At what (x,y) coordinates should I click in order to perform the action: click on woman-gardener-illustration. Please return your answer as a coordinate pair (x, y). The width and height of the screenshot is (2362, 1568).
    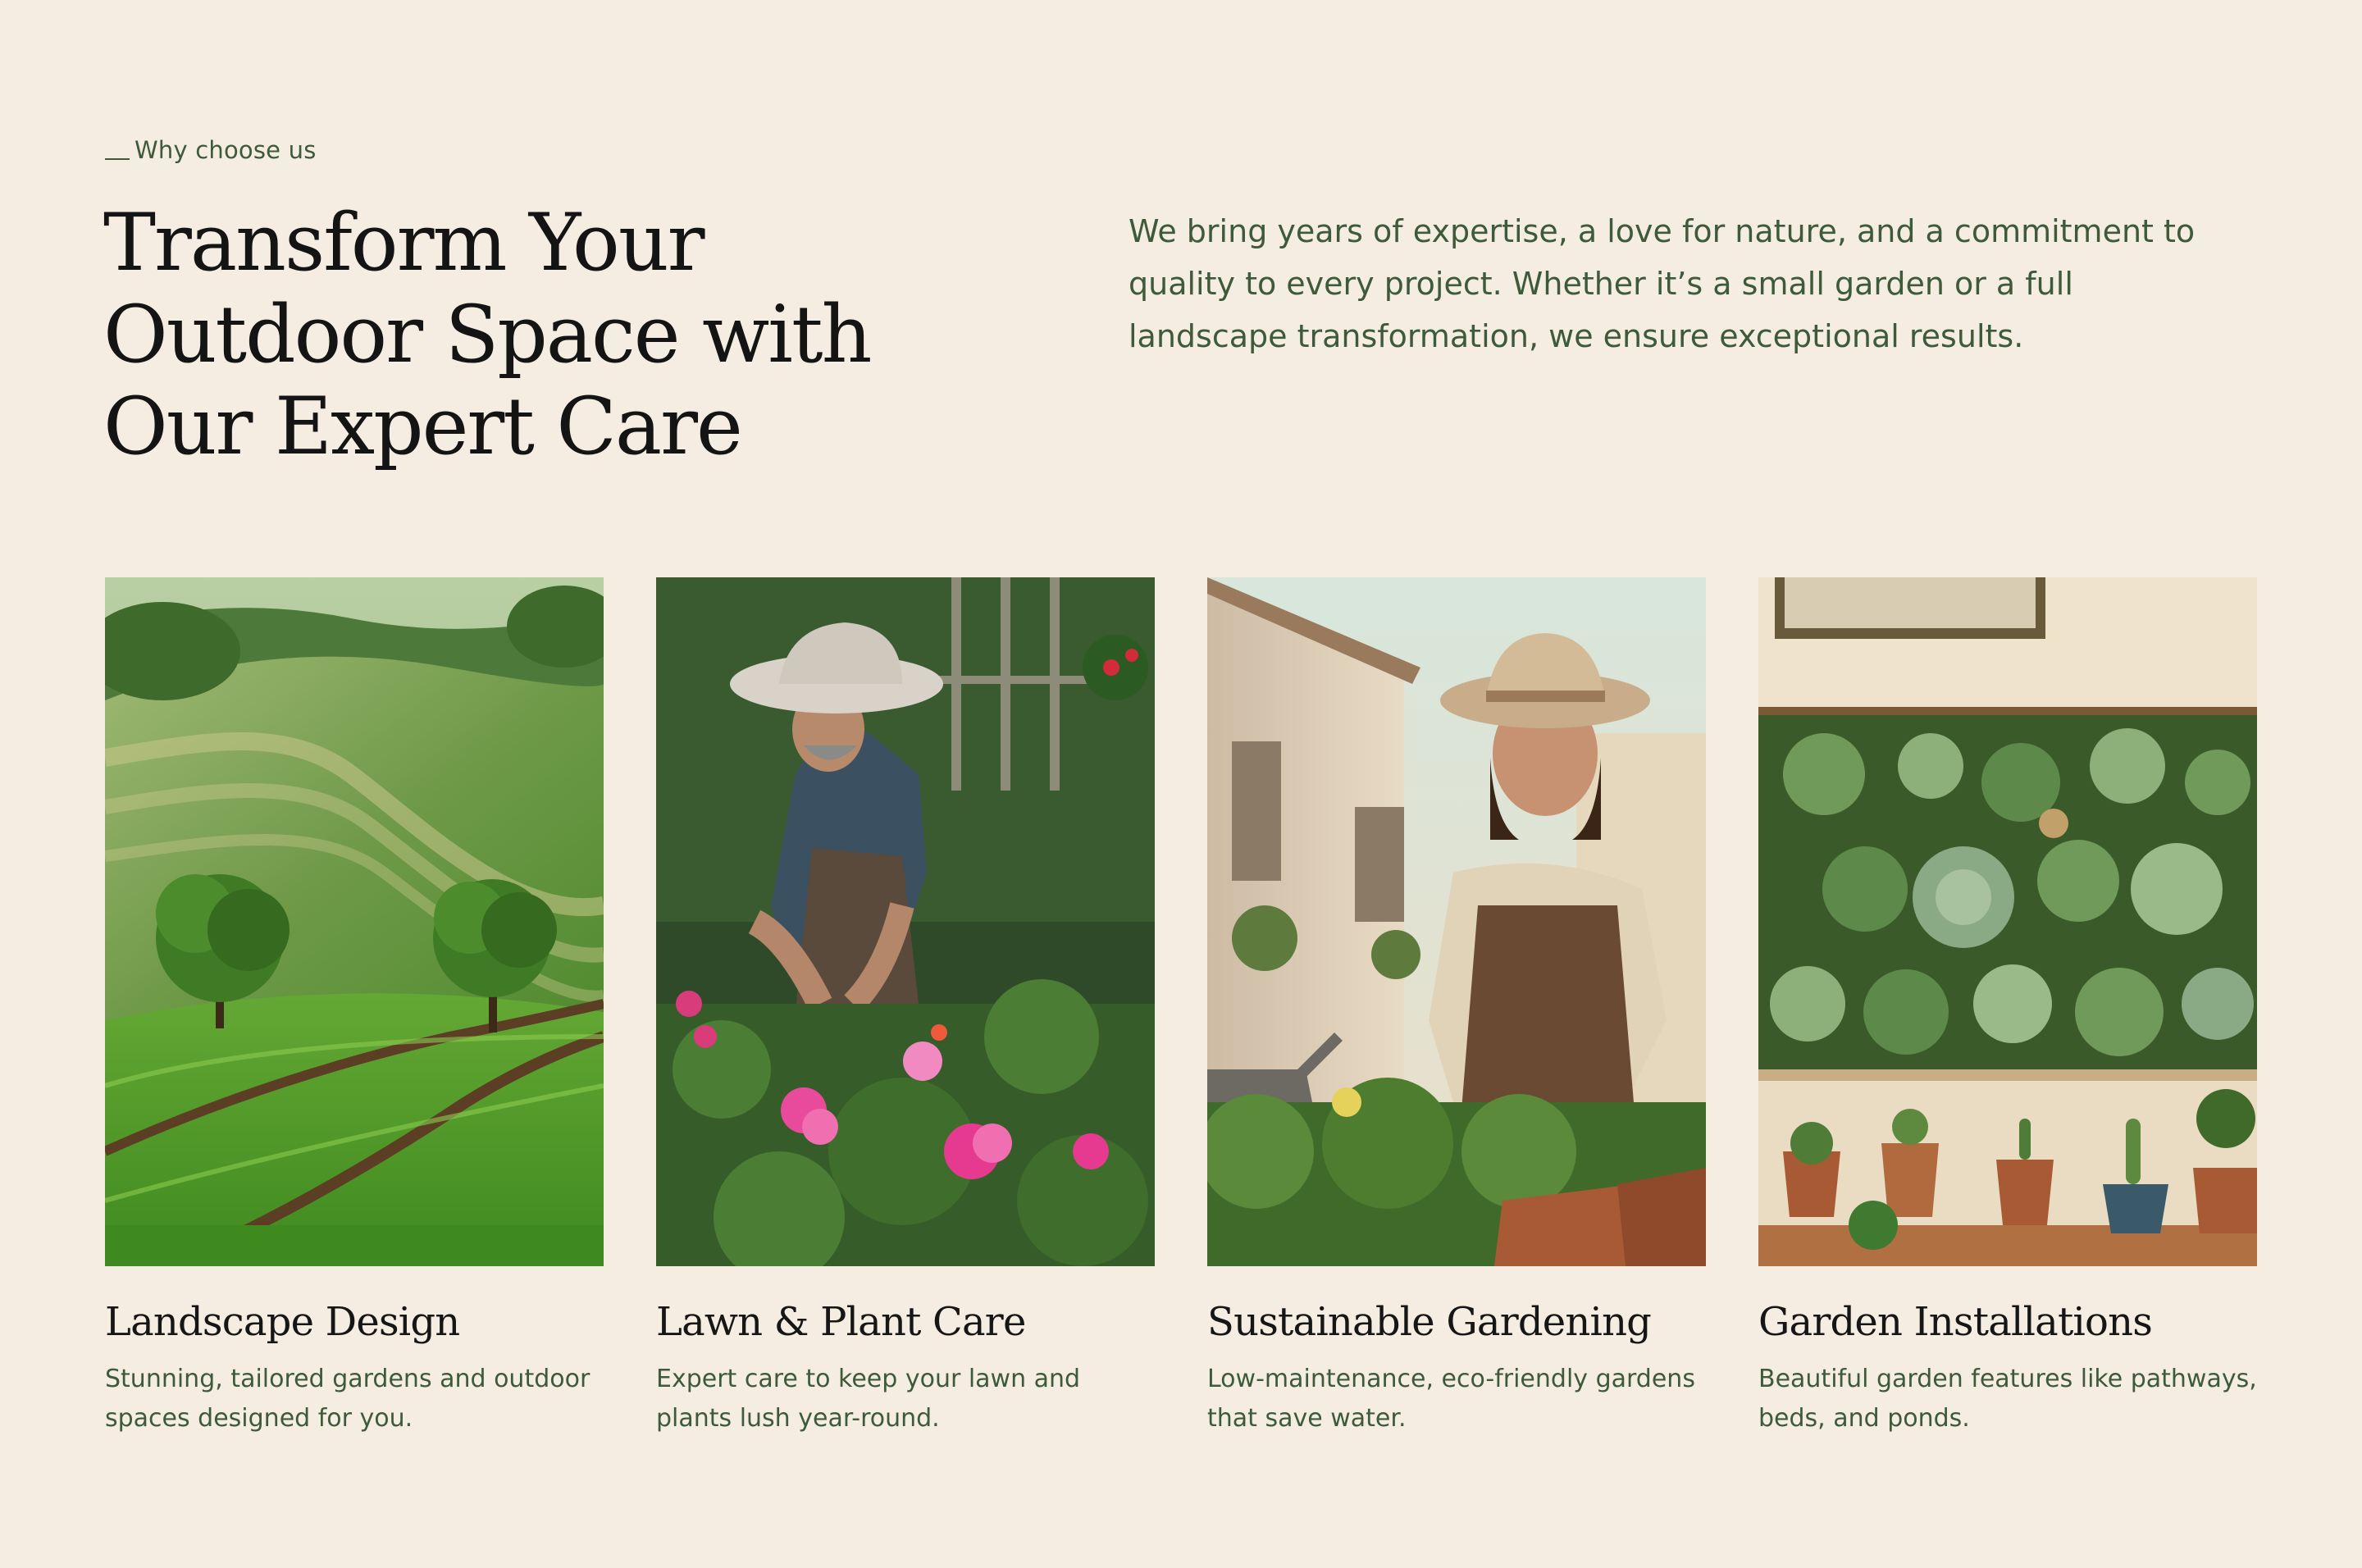
    Looking at the image, I should click on (1456, 921).